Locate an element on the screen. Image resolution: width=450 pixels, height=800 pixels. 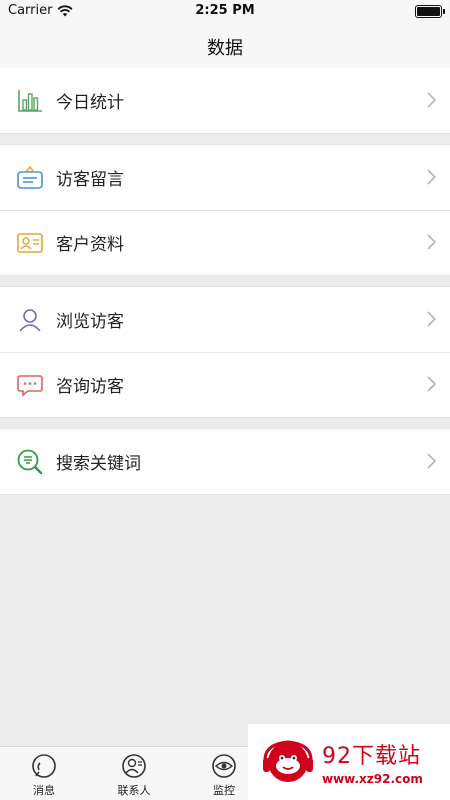
menu-item-consulting-visitors: 咨询访客 is located at coordinates (225, 384).